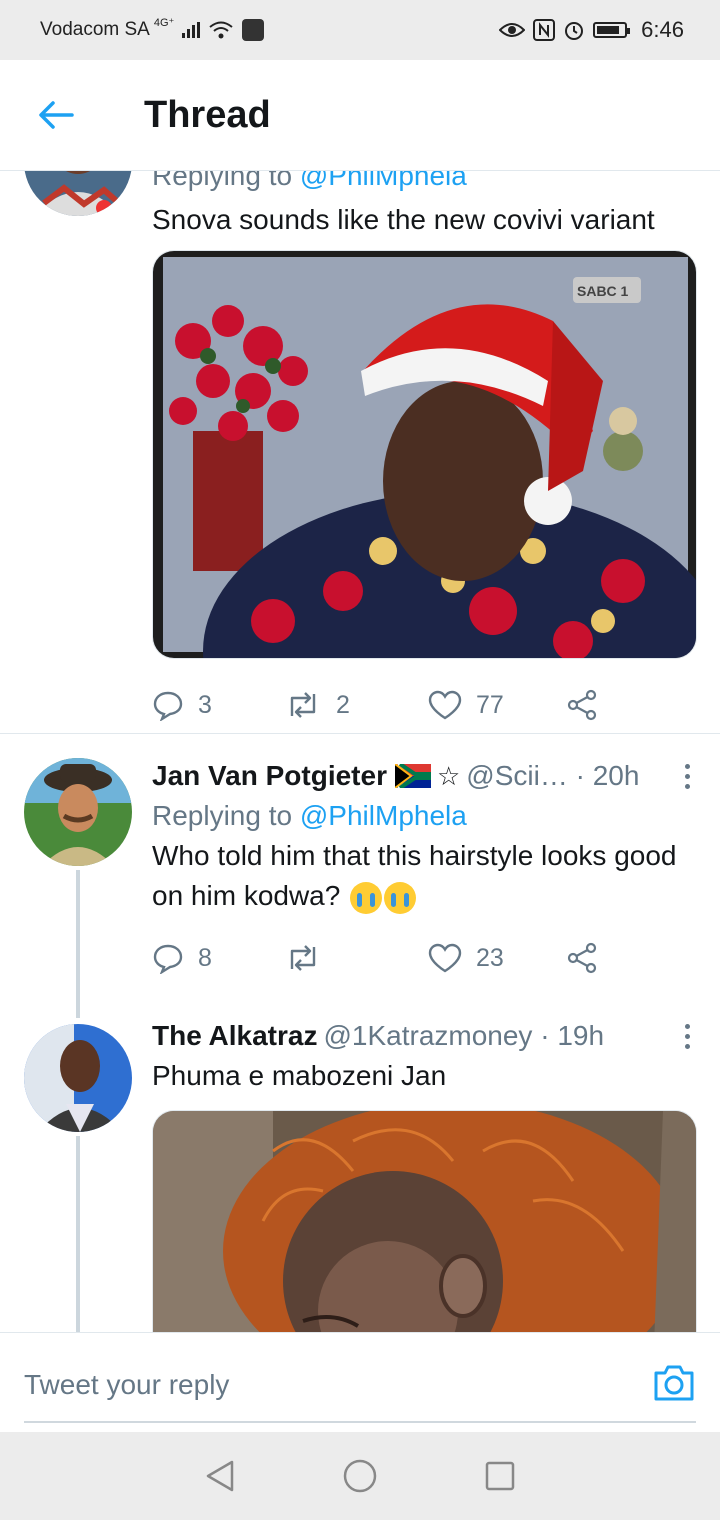  I want to click on retweet-count: 2, so click(343, 704).